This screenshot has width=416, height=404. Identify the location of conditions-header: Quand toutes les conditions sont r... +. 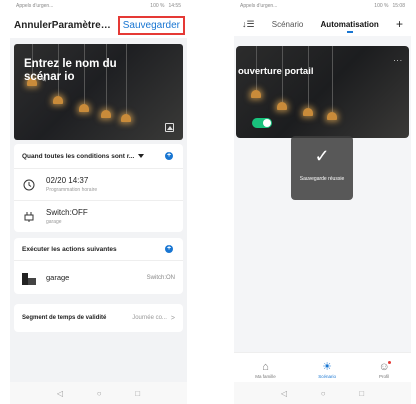
(98, 156).